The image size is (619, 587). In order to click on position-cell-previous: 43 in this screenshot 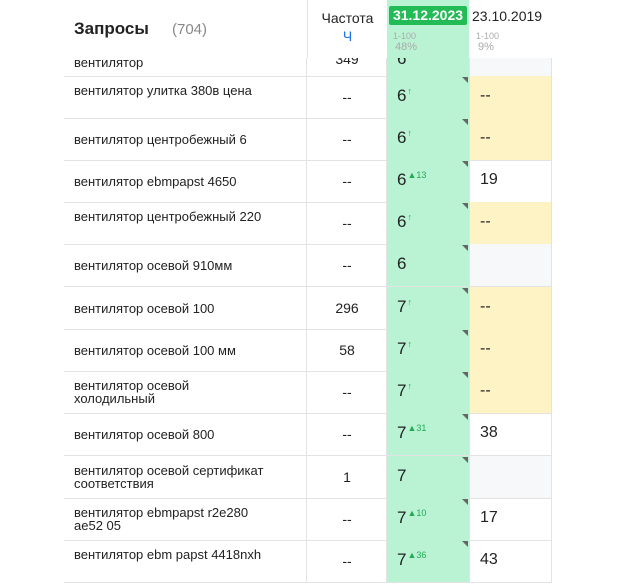, I will do `click(511, 561)`.